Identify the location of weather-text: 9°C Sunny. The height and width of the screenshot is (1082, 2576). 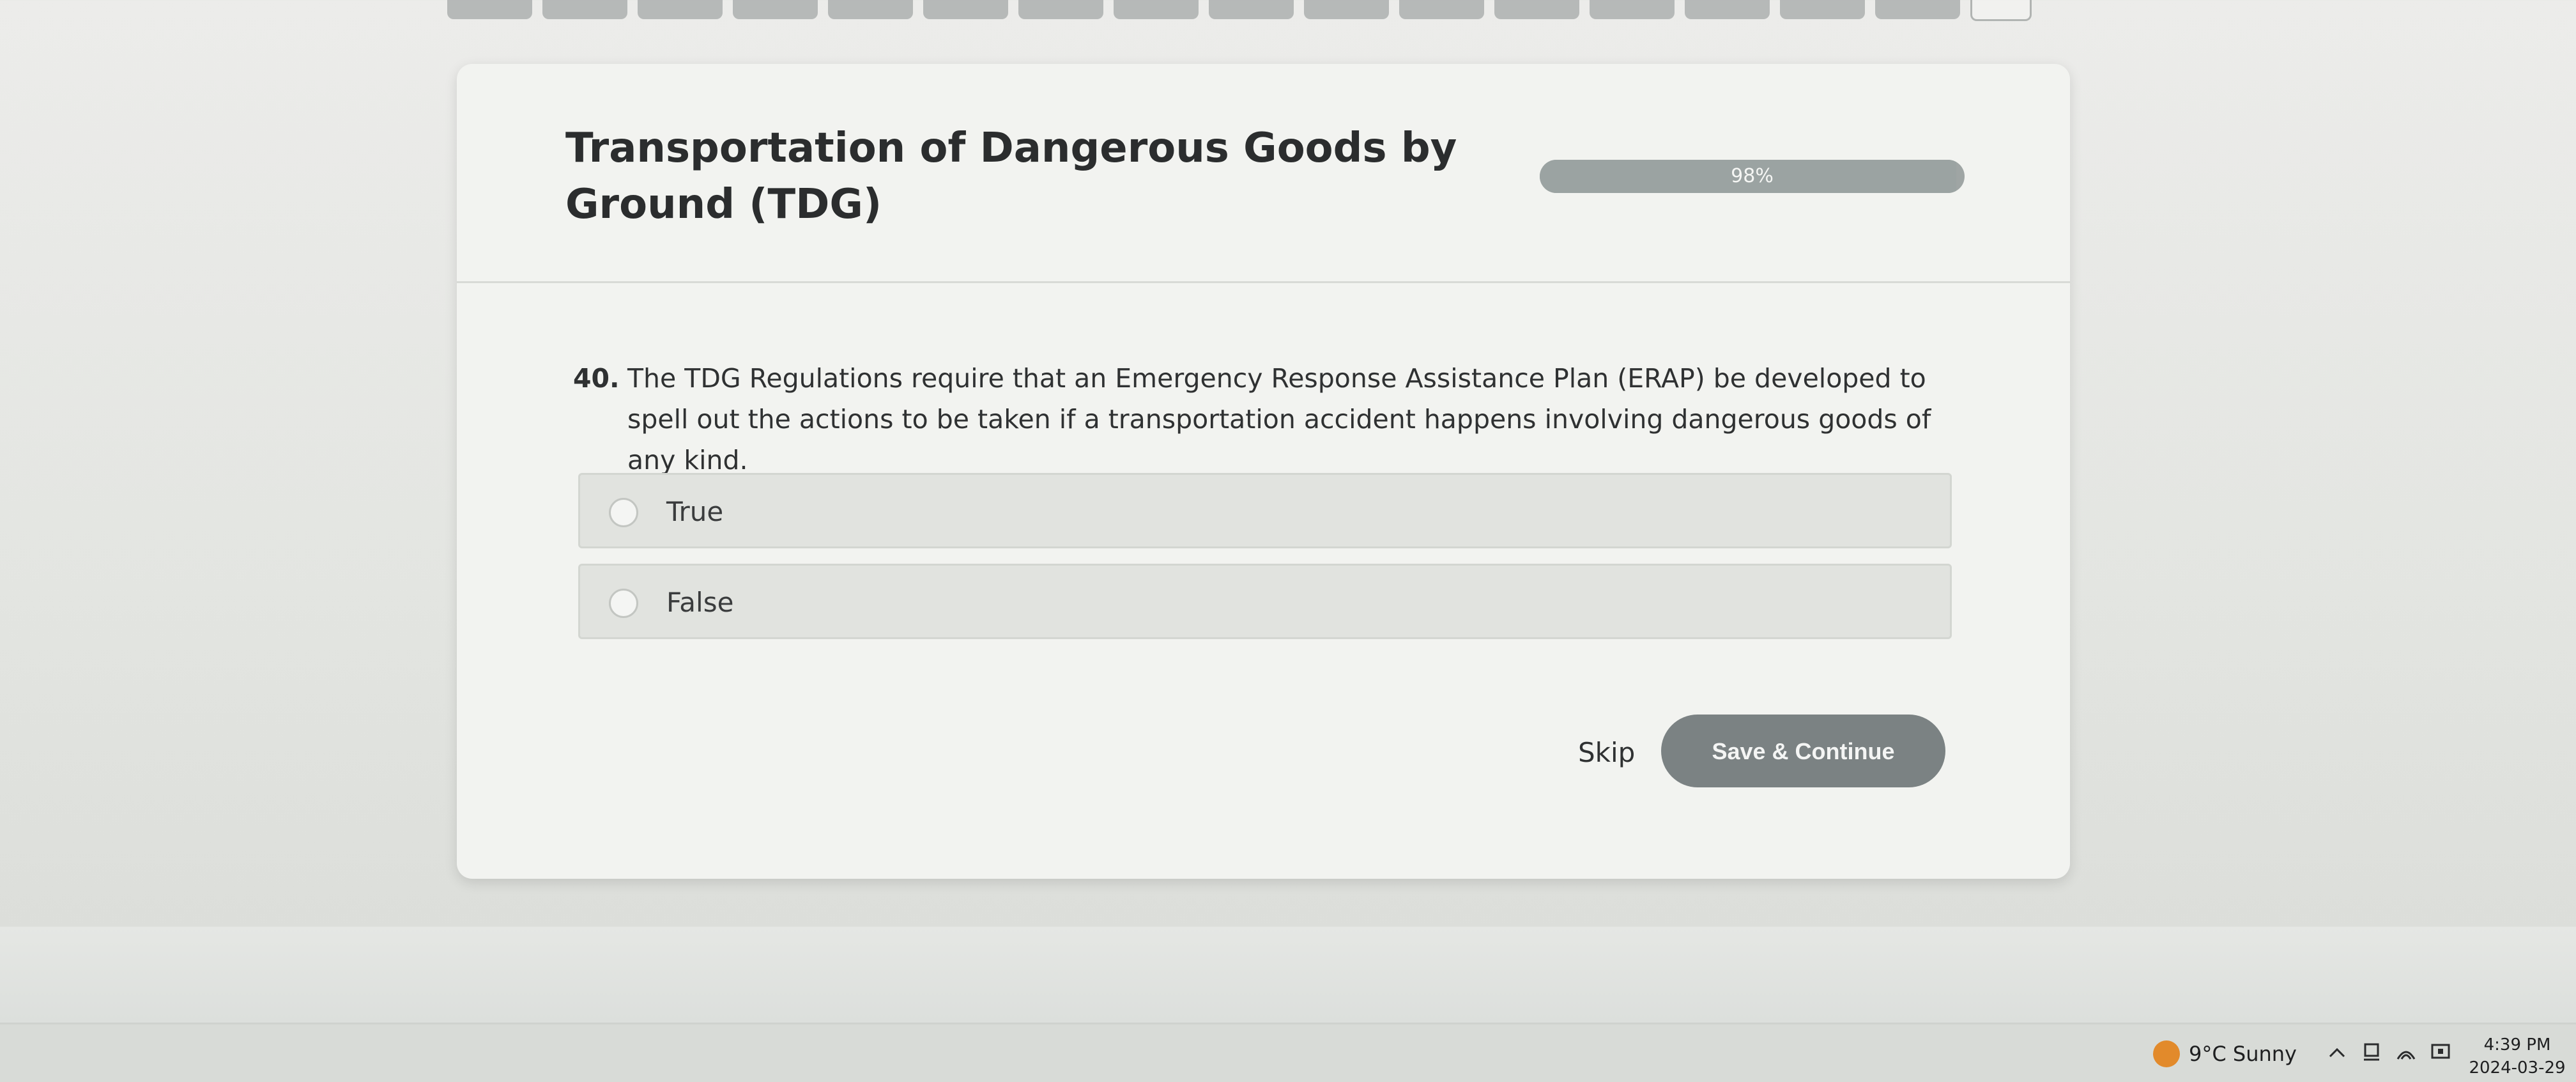
(2243, 1054).